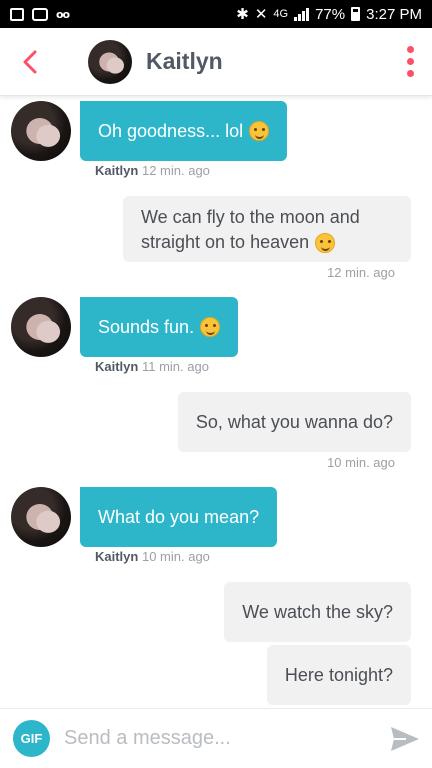 The image size is (432, 768). Describe the element at coordinates (338, 675) in the screenshot. I see `message-bubble-outgoing: Here tonight?` at that location.